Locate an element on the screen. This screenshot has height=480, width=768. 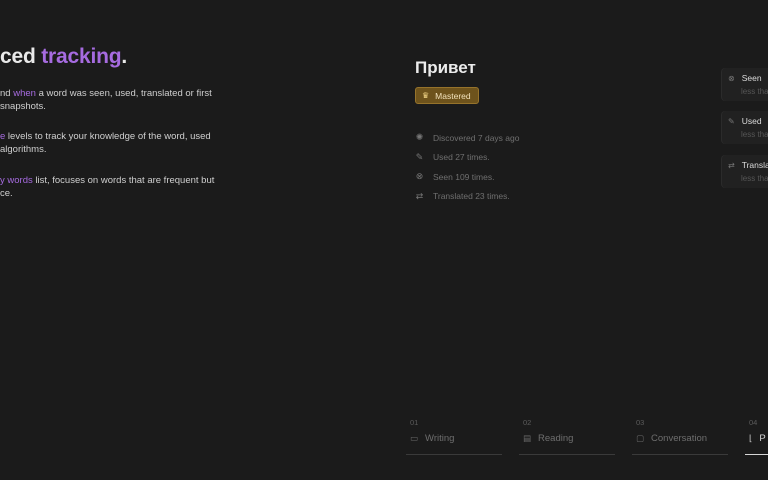
stat-text: Seen 109 times. is located at coordinates (464, 176).